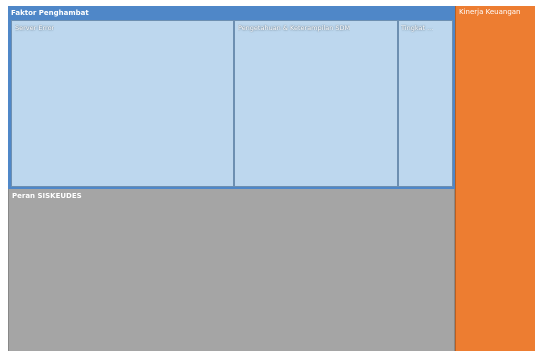 The height and width of the screenshot is (351, 535). Describe the element at coordinates (294, 28) in the screenshot. I see `leaf-label-pengetahuan-keterampilan-sdm: Pengetahuan & Keterampilan SDM` at that location.